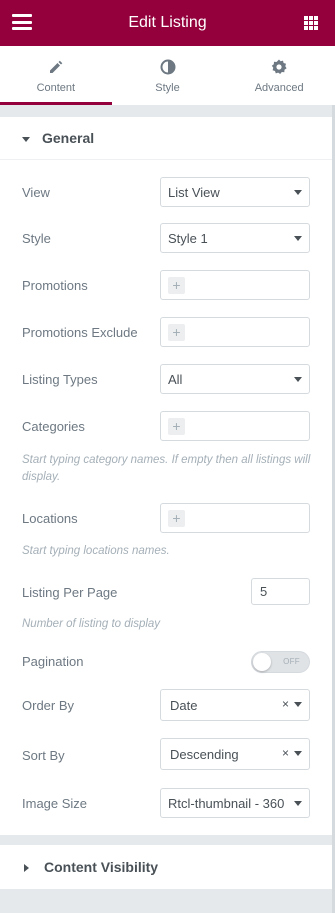  I want to click on tab-style: Style, so click(167, 75).